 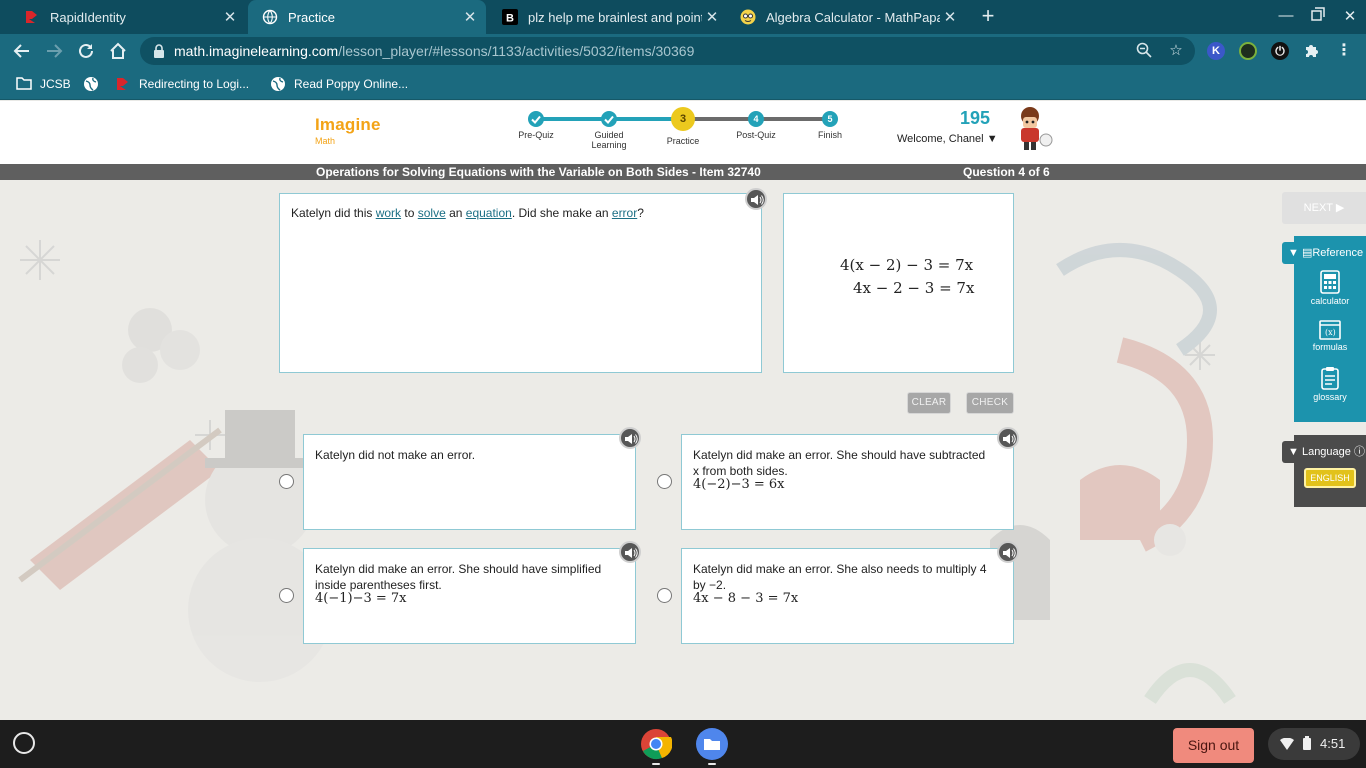 What do you see at coordinates (489, 213) in the screenshot?
I see `glossary-link-equation: equation` at bounding box center [489, 213].